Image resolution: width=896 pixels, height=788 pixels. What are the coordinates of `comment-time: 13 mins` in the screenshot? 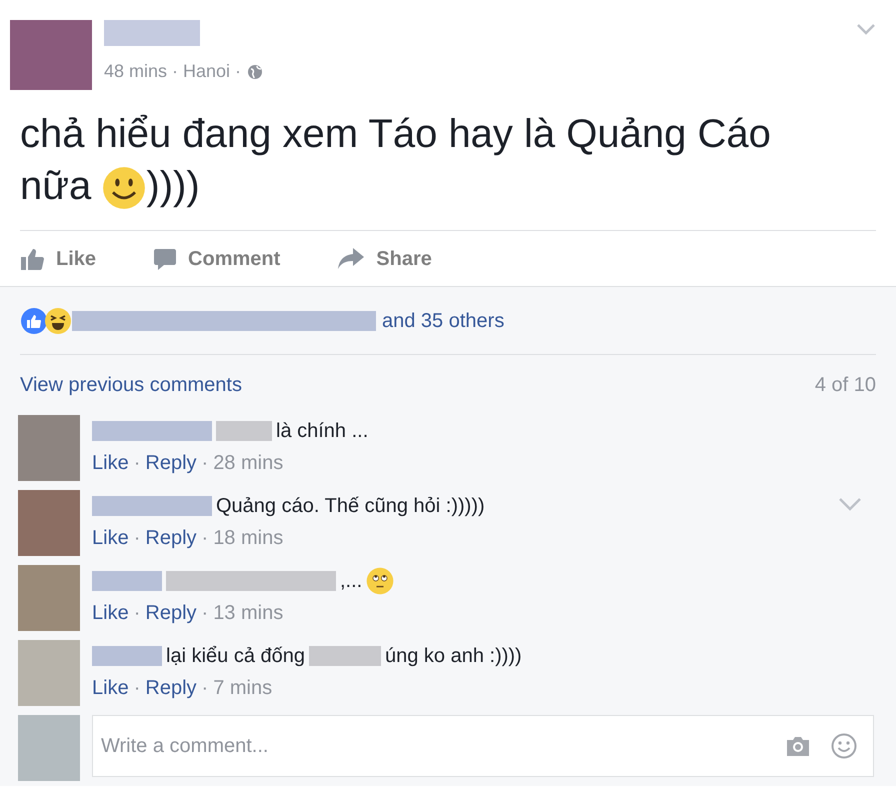 It's located at (248, 613).